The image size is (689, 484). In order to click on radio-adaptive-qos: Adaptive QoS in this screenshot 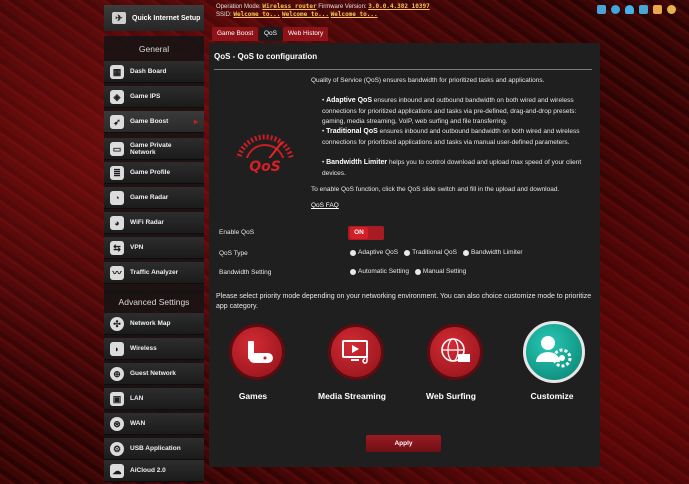, I will do `click(374, 252)`.